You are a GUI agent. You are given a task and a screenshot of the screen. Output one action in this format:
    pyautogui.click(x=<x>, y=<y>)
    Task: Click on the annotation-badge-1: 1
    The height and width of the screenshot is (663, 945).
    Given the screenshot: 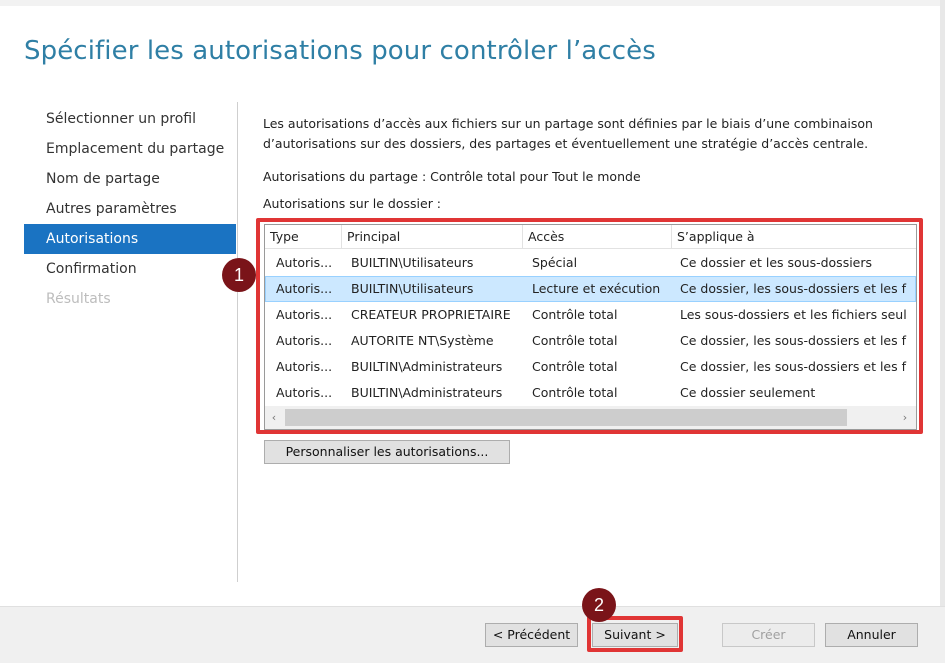 What is the action you would take?
    pyautogui.click(x=239, y=275)
    